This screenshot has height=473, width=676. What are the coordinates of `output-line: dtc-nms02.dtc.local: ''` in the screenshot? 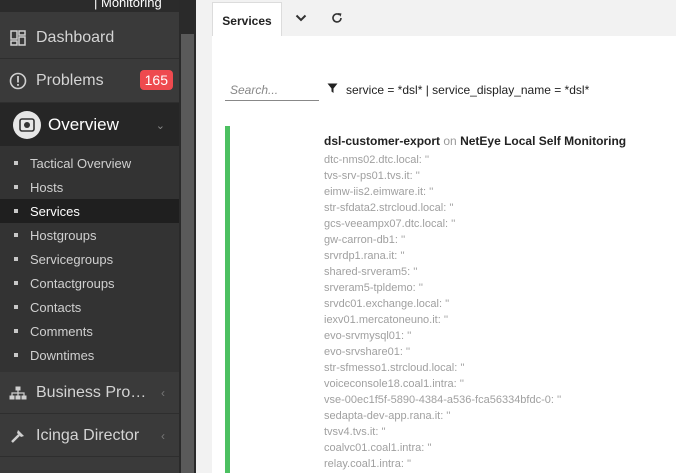 It's located at (377, 160).